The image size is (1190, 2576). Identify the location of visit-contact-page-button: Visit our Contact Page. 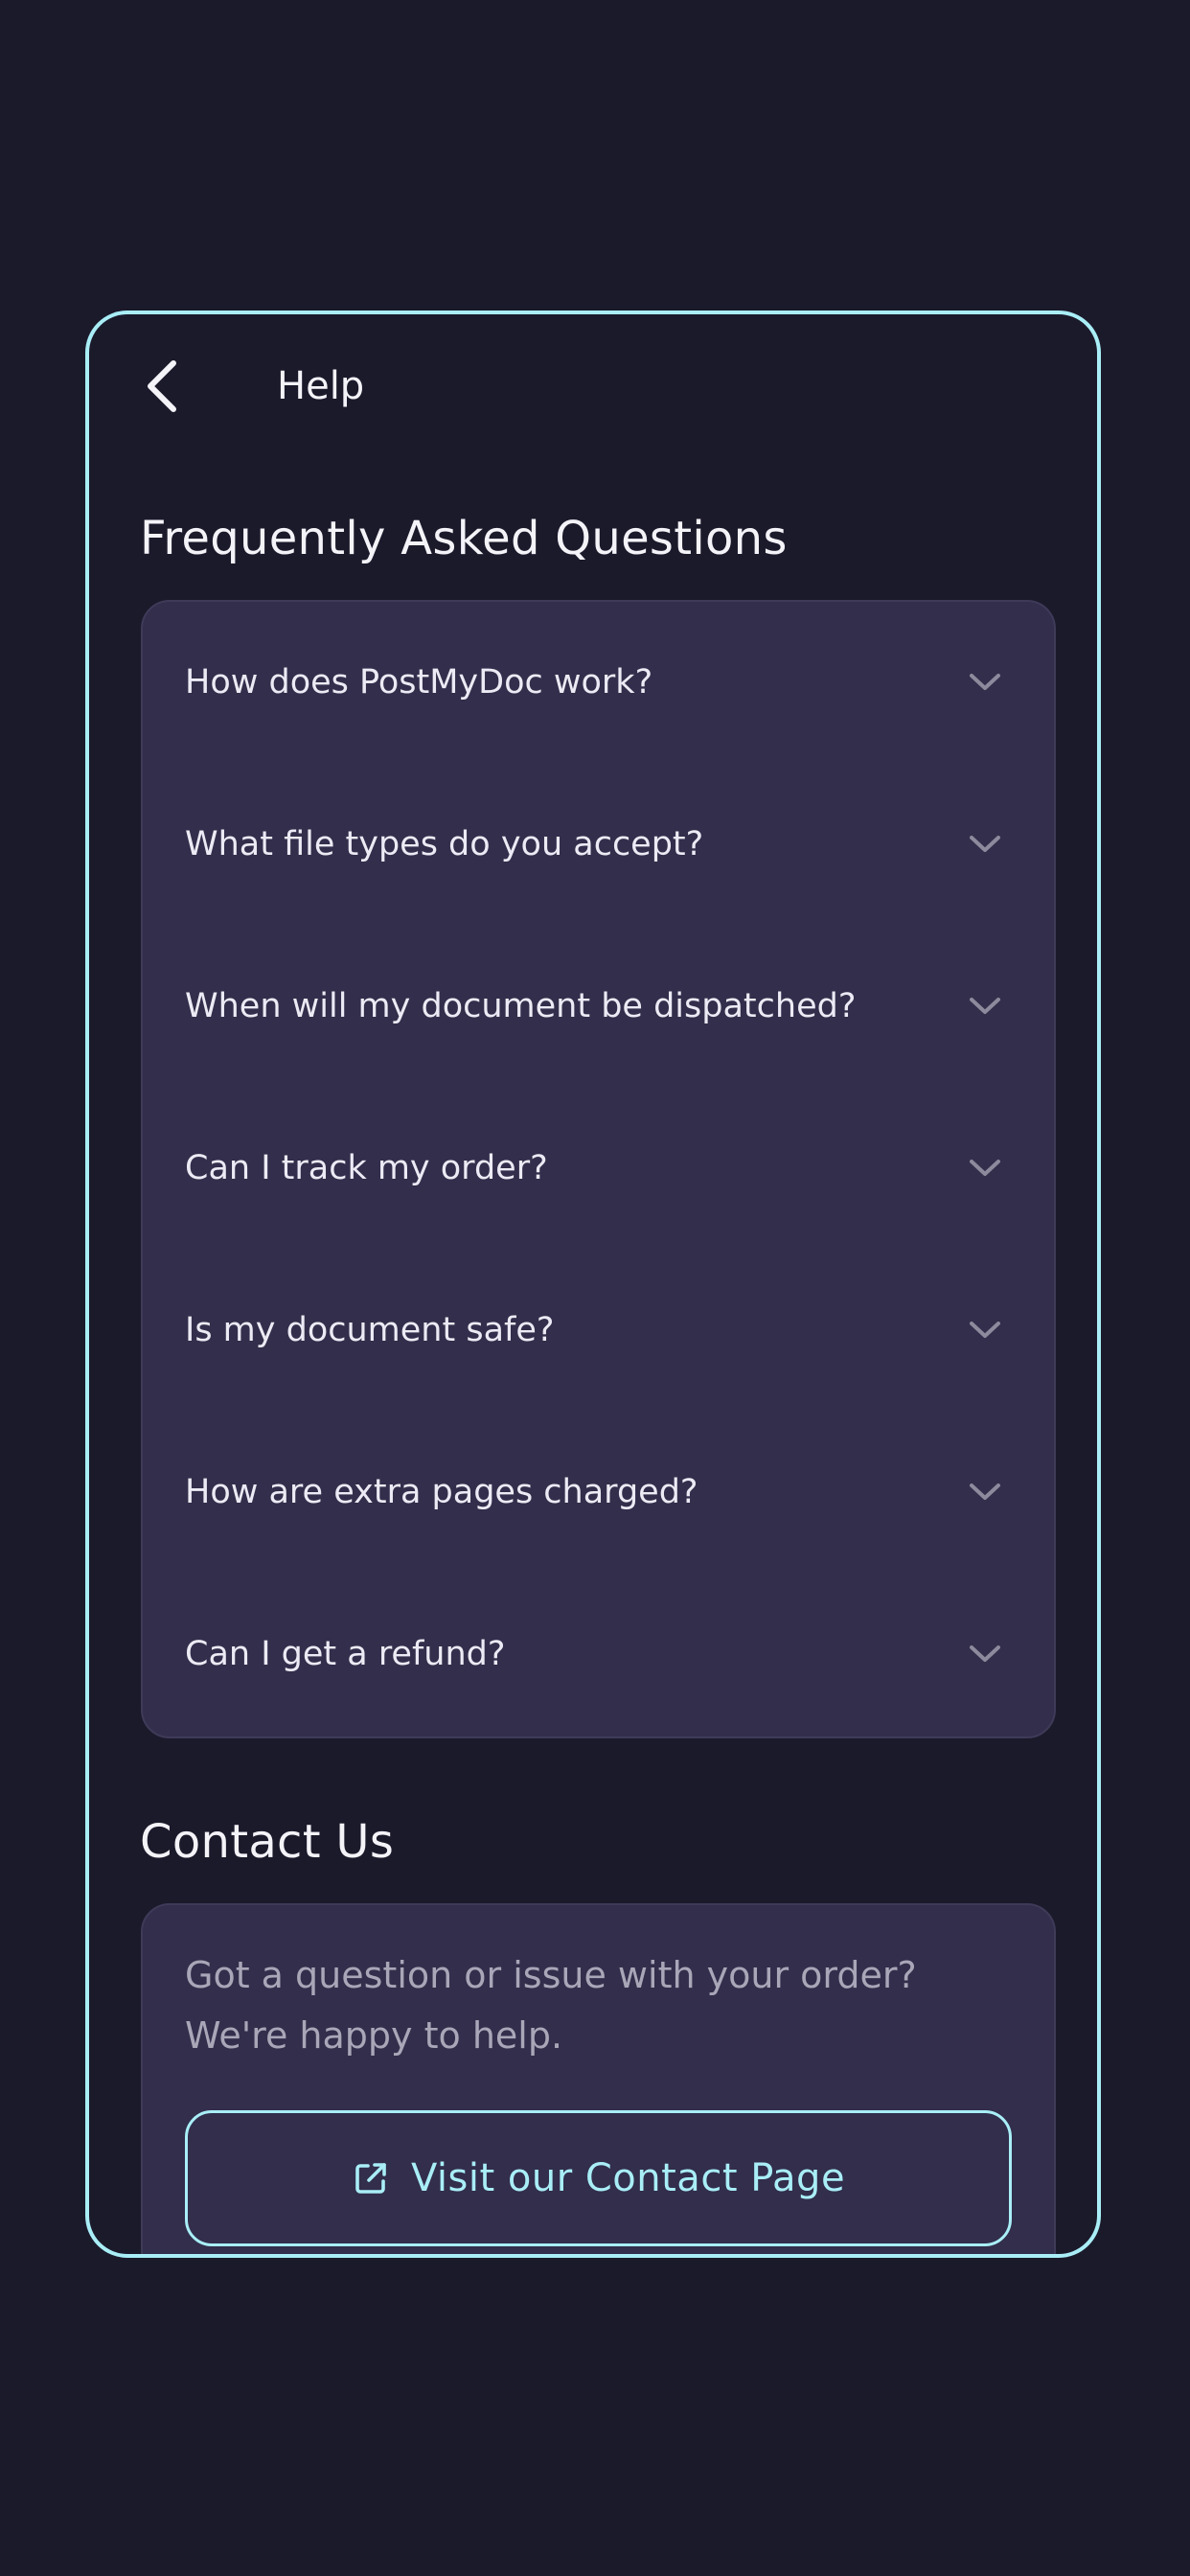
(599, 2178).